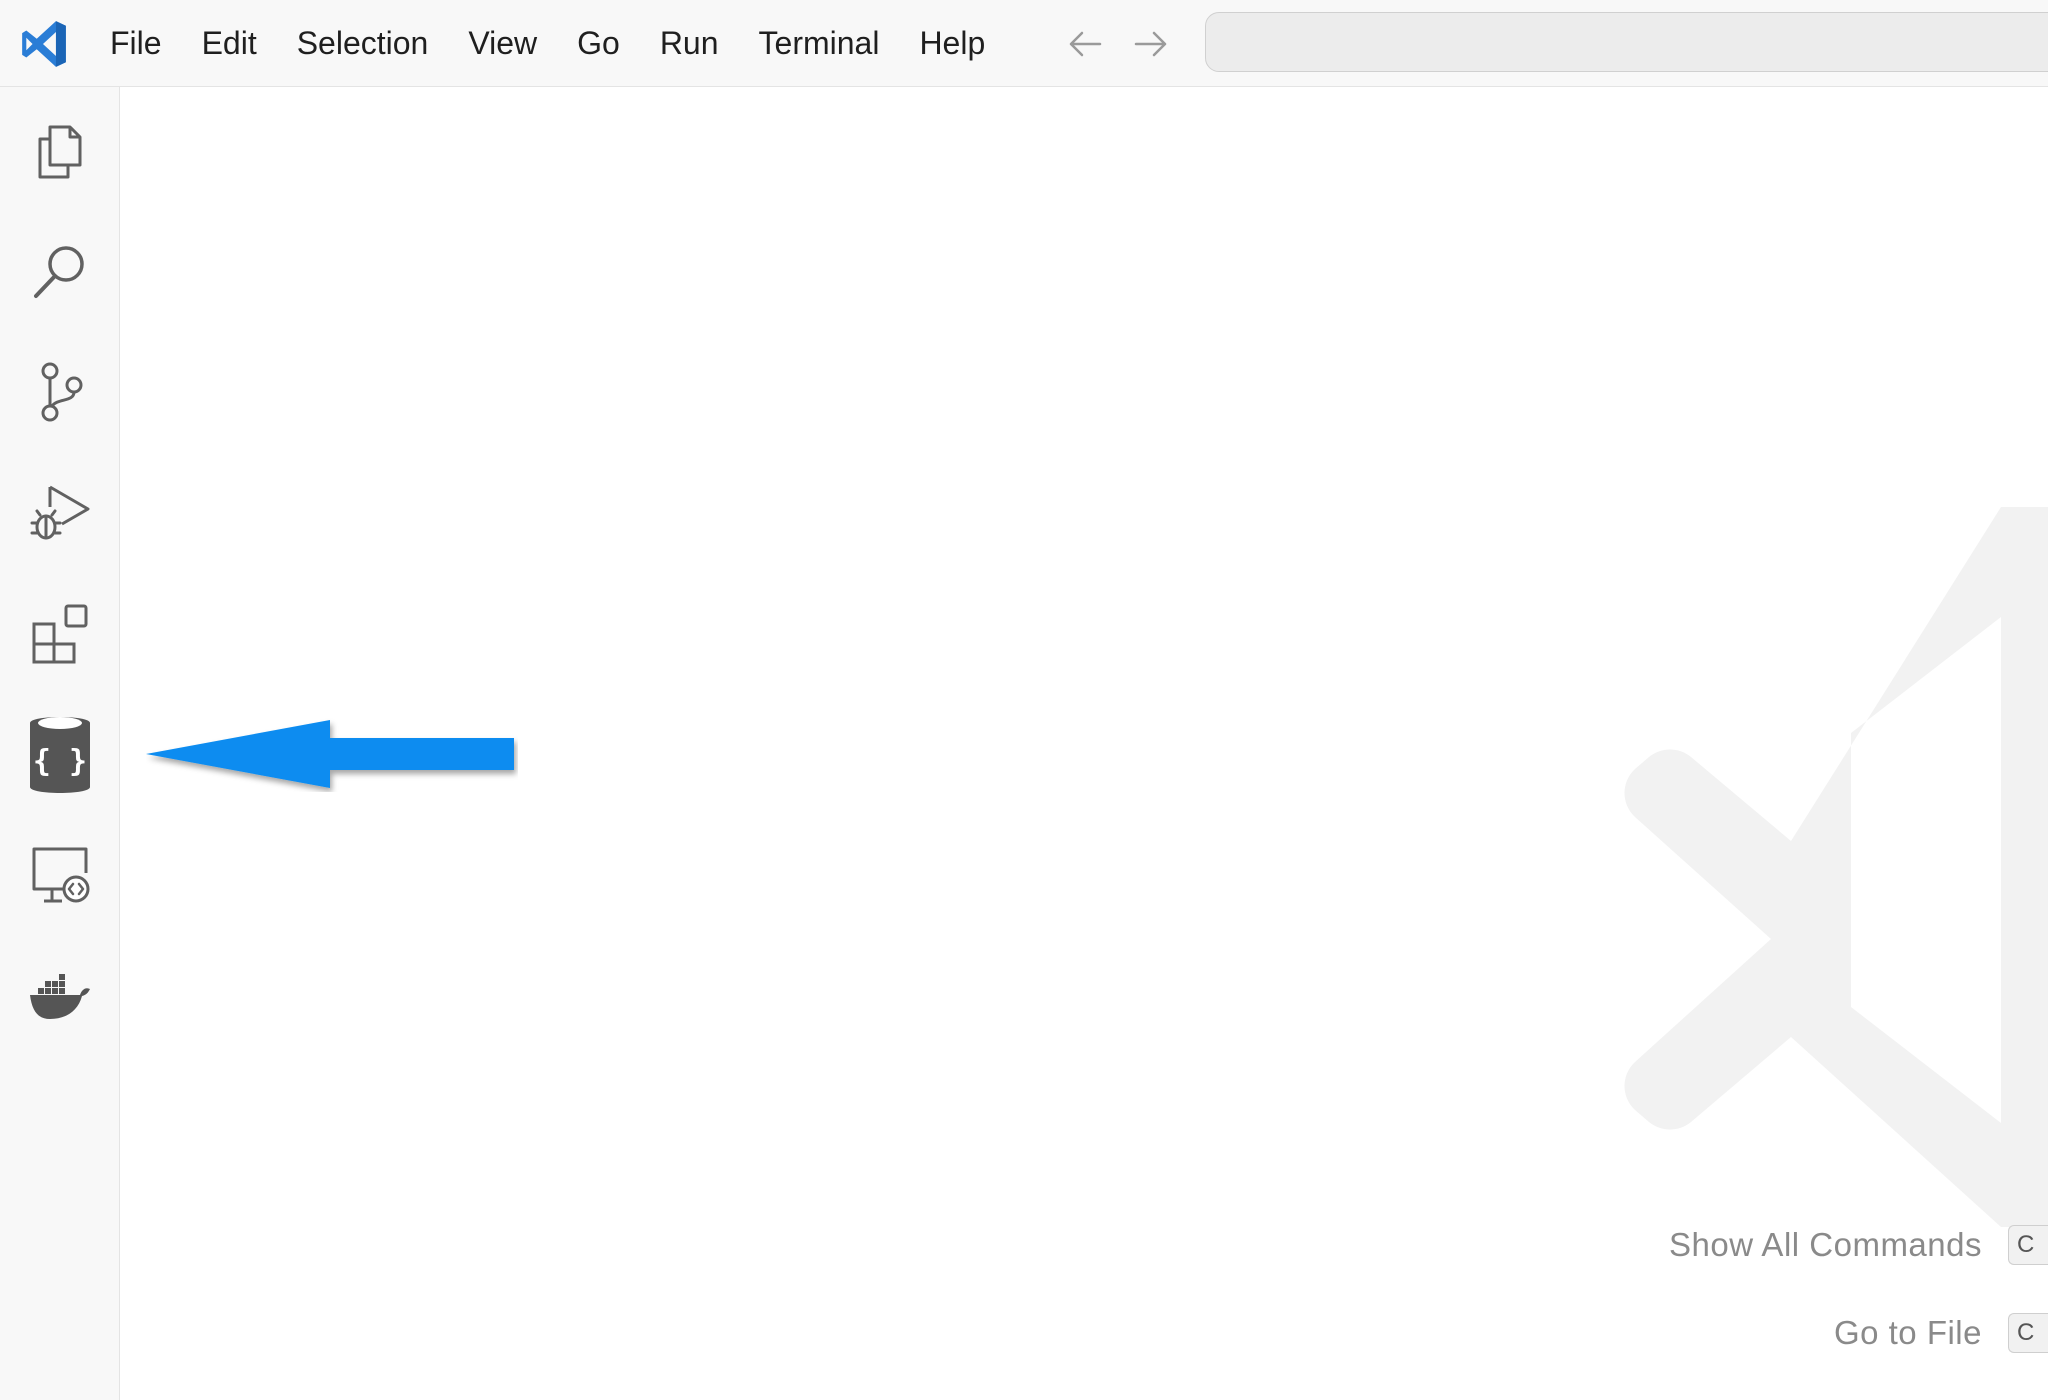 The image size is (2048, 1400). Describe the element at coordinates (819, 43) in the screenshot. I see `menu-terminal: Terminal` at that location.